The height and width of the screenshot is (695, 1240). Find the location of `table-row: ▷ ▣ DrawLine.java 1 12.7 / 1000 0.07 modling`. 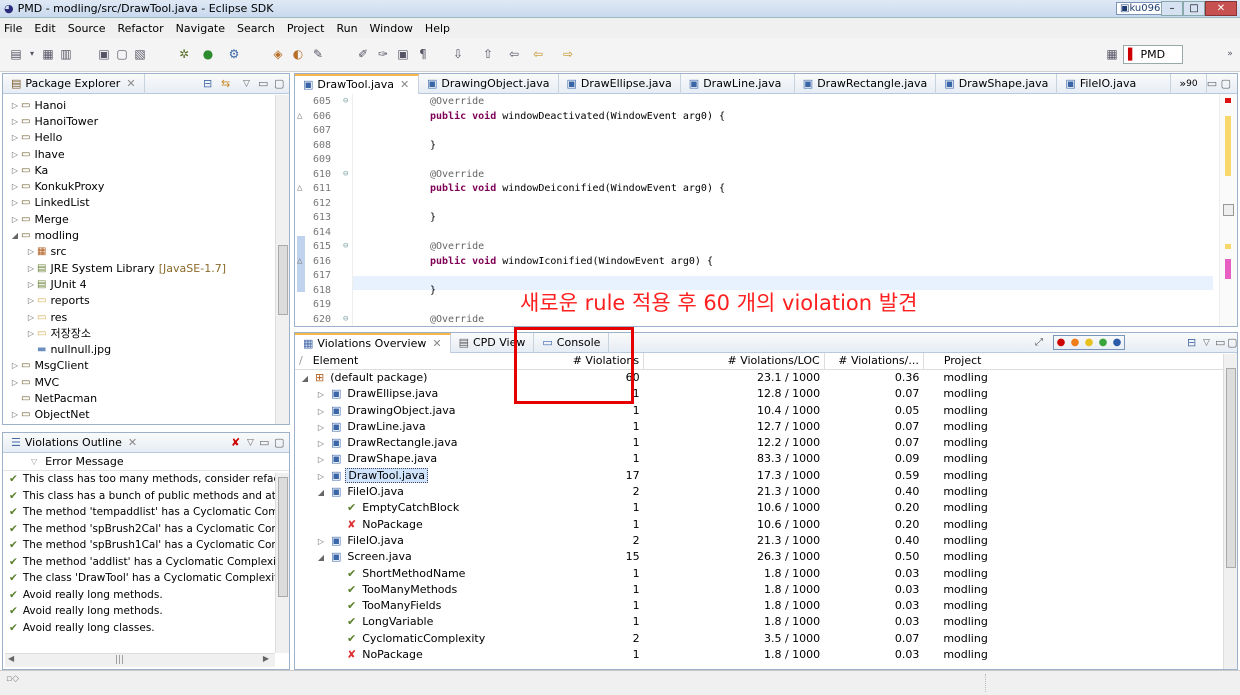

table-row: ▷ ▣ DrawLine.java 1 12.7 / 1000 0.07 modling is located at coordinates (766, 426).